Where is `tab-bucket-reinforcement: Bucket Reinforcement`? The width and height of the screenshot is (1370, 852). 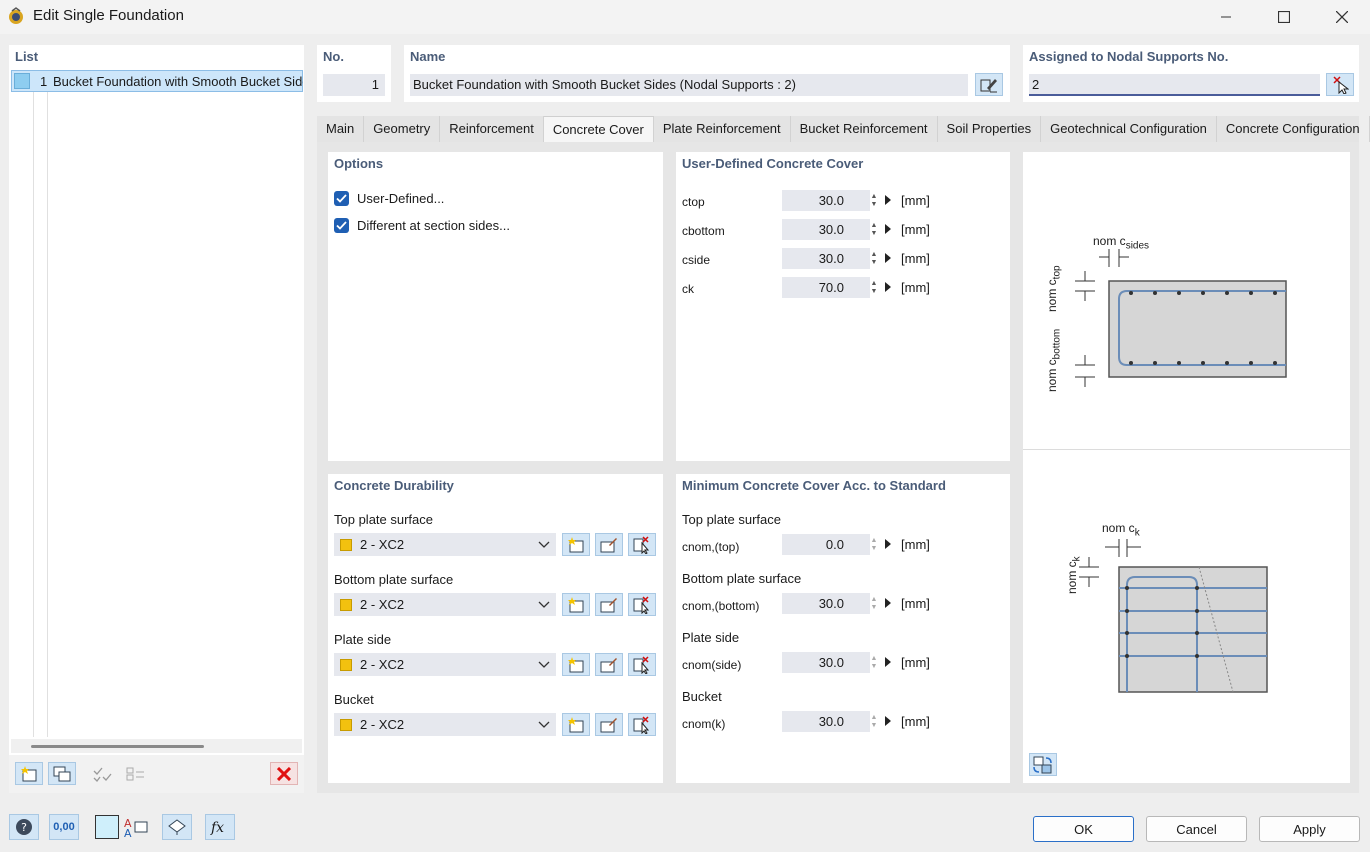
tab-bucket-reinforcement: Bucket Reinforcement is located at coordinates (864, 129).